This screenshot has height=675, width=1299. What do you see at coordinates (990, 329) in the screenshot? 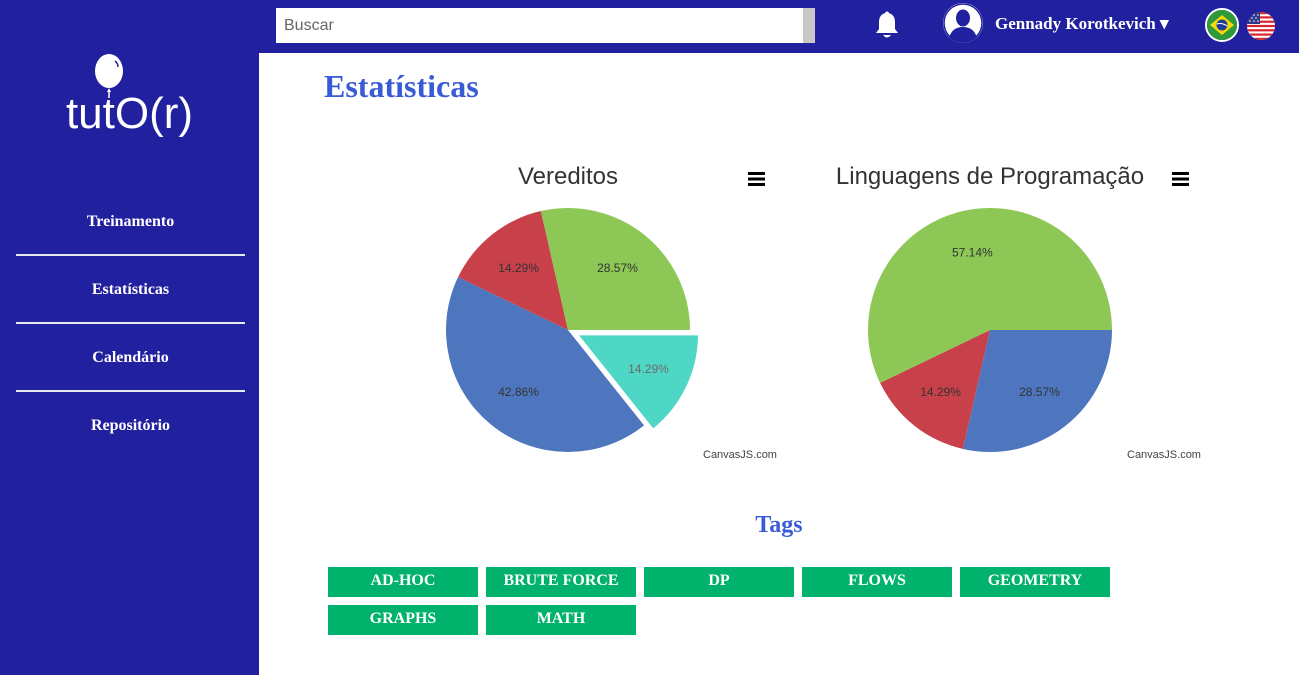
I see `pie-chart-linguagens: 28.57% 14.29% 57.14%` at bounding box center [990, 329].